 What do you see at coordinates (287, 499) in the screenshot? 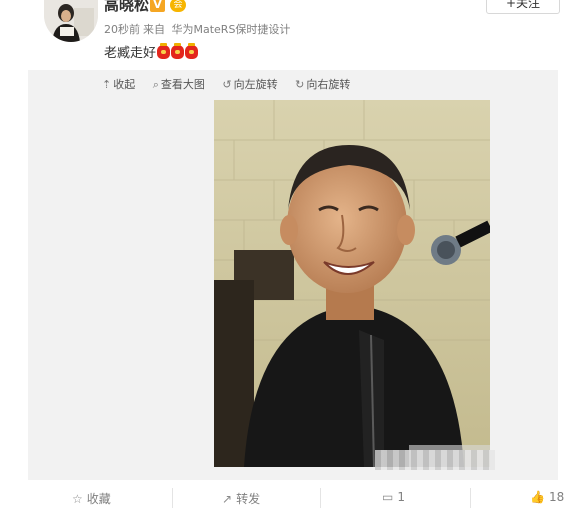
I see `action-bar: ☆ 收藏 ↗ 转发 ▭ 1 👍 18` at bounding box center [287, 499].